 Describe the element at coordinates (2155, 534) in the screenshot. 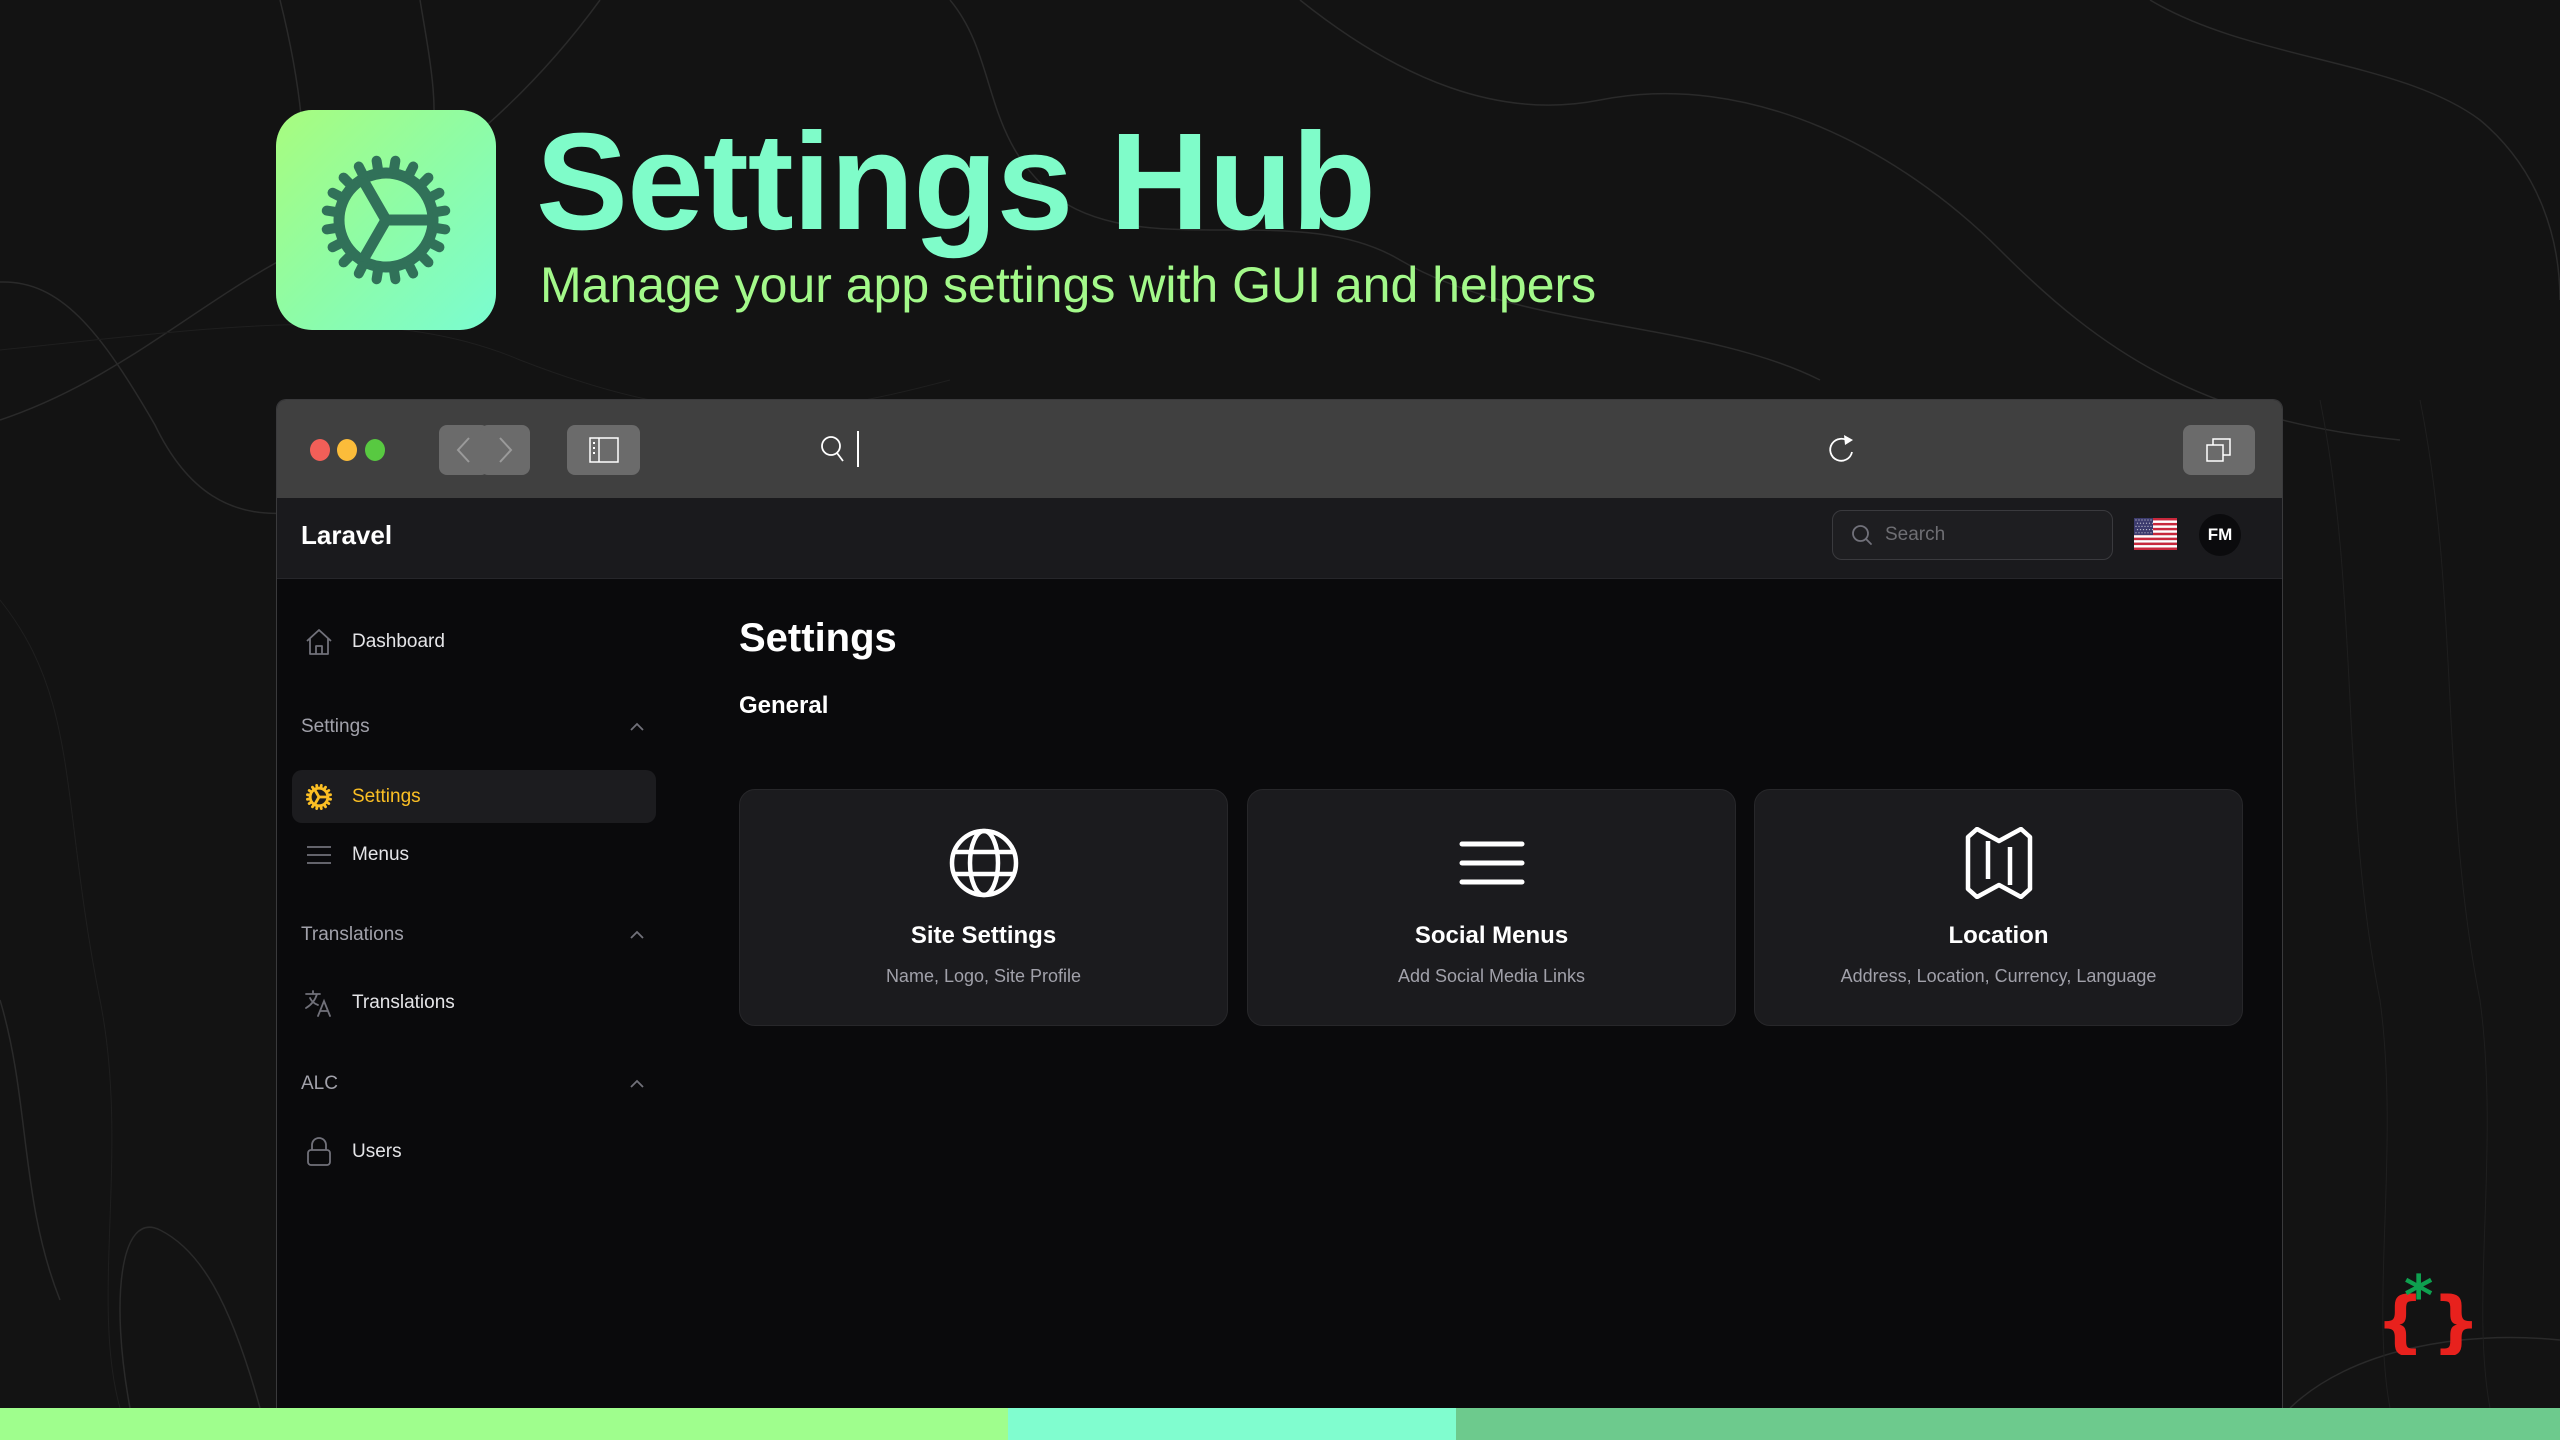

I see `us-flag-language-switcher` at that location.